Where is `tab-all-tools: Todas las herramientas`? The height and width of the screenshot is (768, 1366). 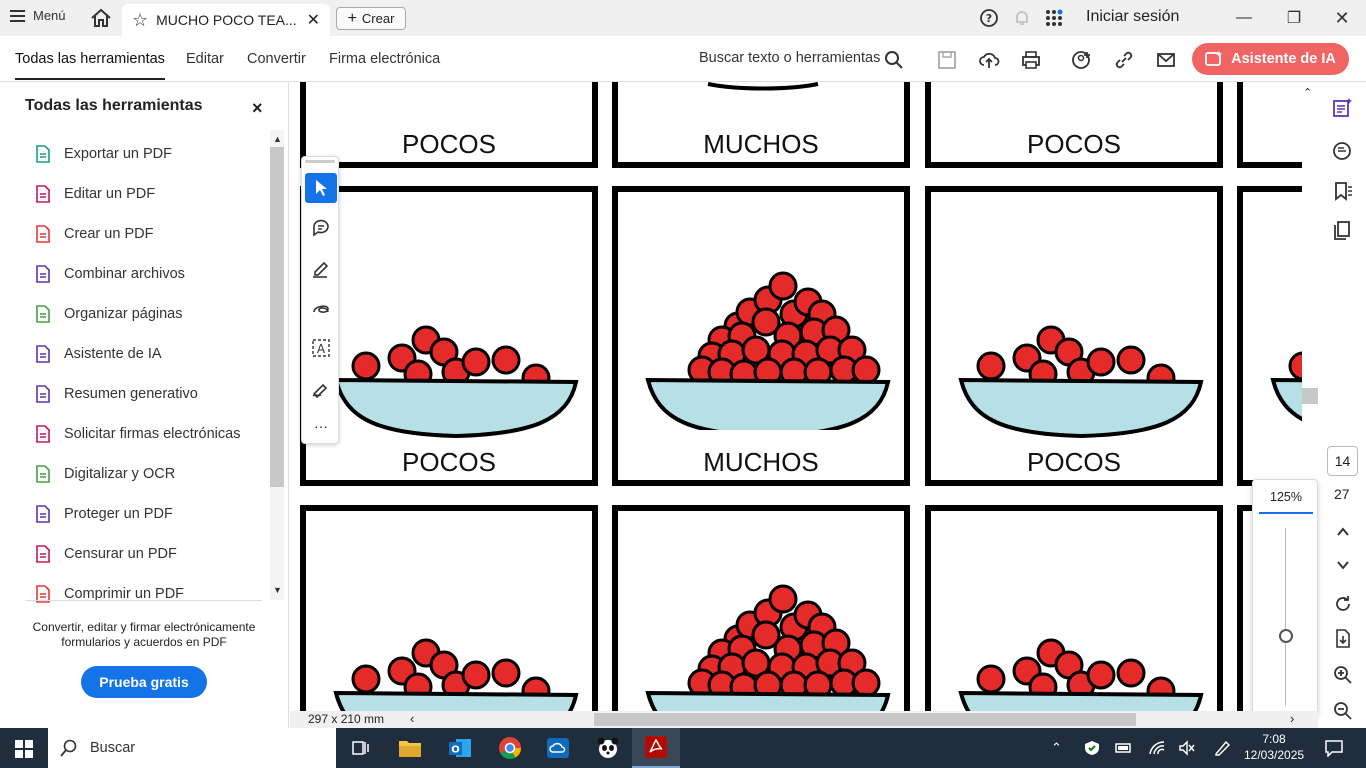
tab-all-tools: Todas las herramientas is located at coordinates (90, 65).